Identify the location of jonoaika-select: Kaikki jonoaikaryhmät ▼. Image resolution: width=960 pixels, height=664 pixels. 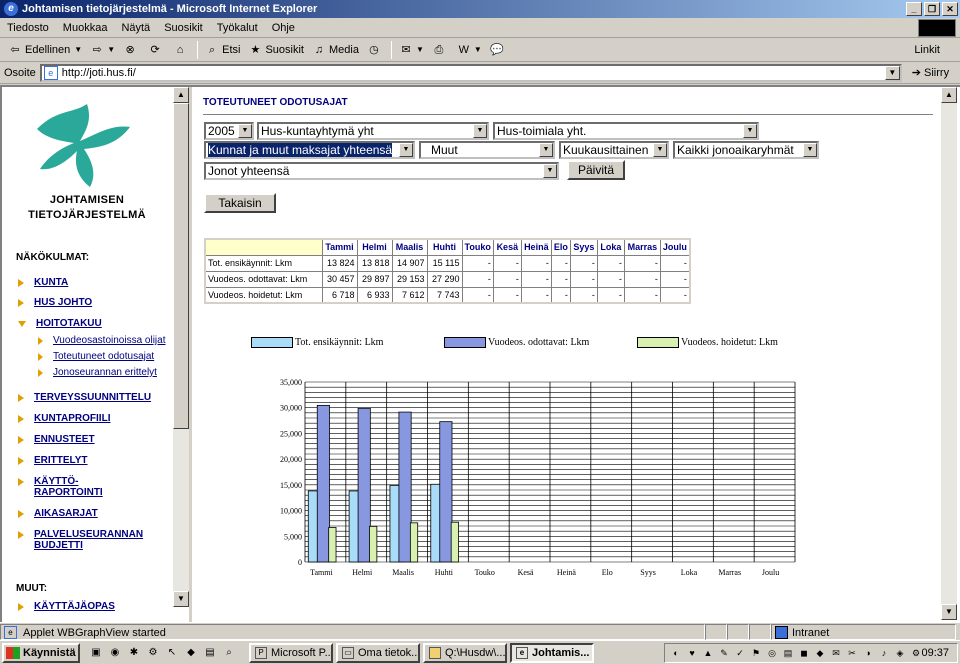
(746, 150).